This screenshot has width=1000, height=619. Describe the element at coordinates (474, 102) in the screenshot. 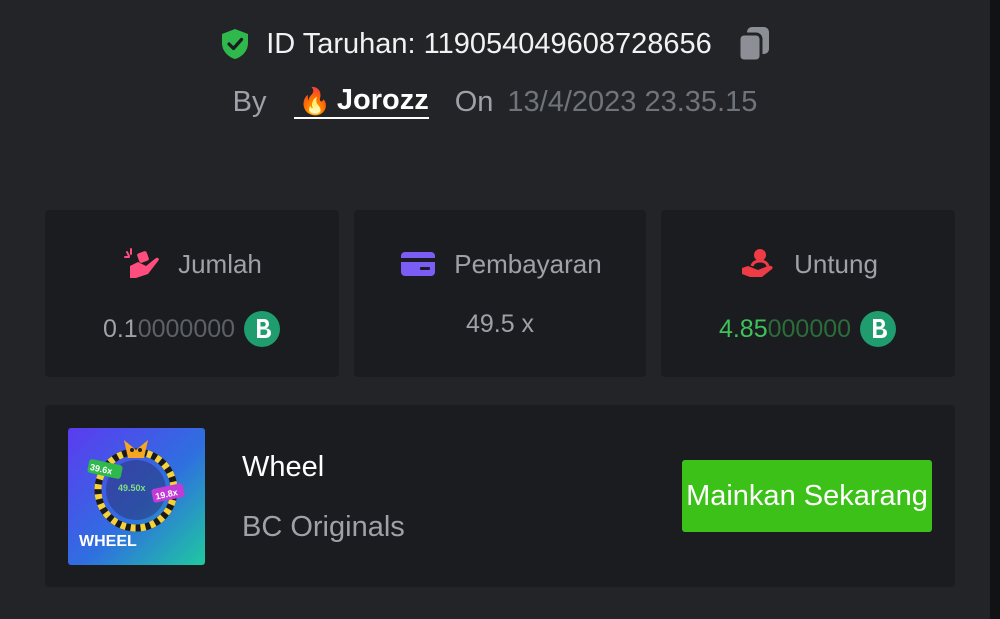

I see `on-label: On` at that location.